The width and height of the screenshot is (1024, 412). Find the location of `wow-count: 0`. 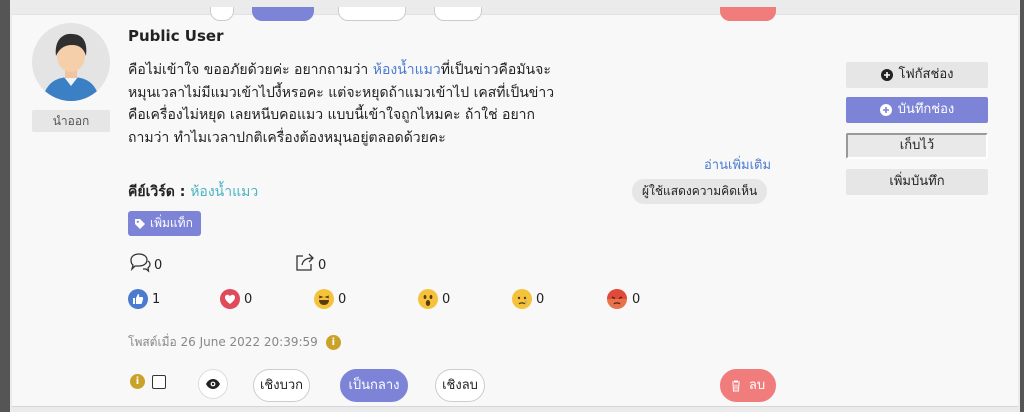

wow-count: 0 is located at coordinates (446, 299).